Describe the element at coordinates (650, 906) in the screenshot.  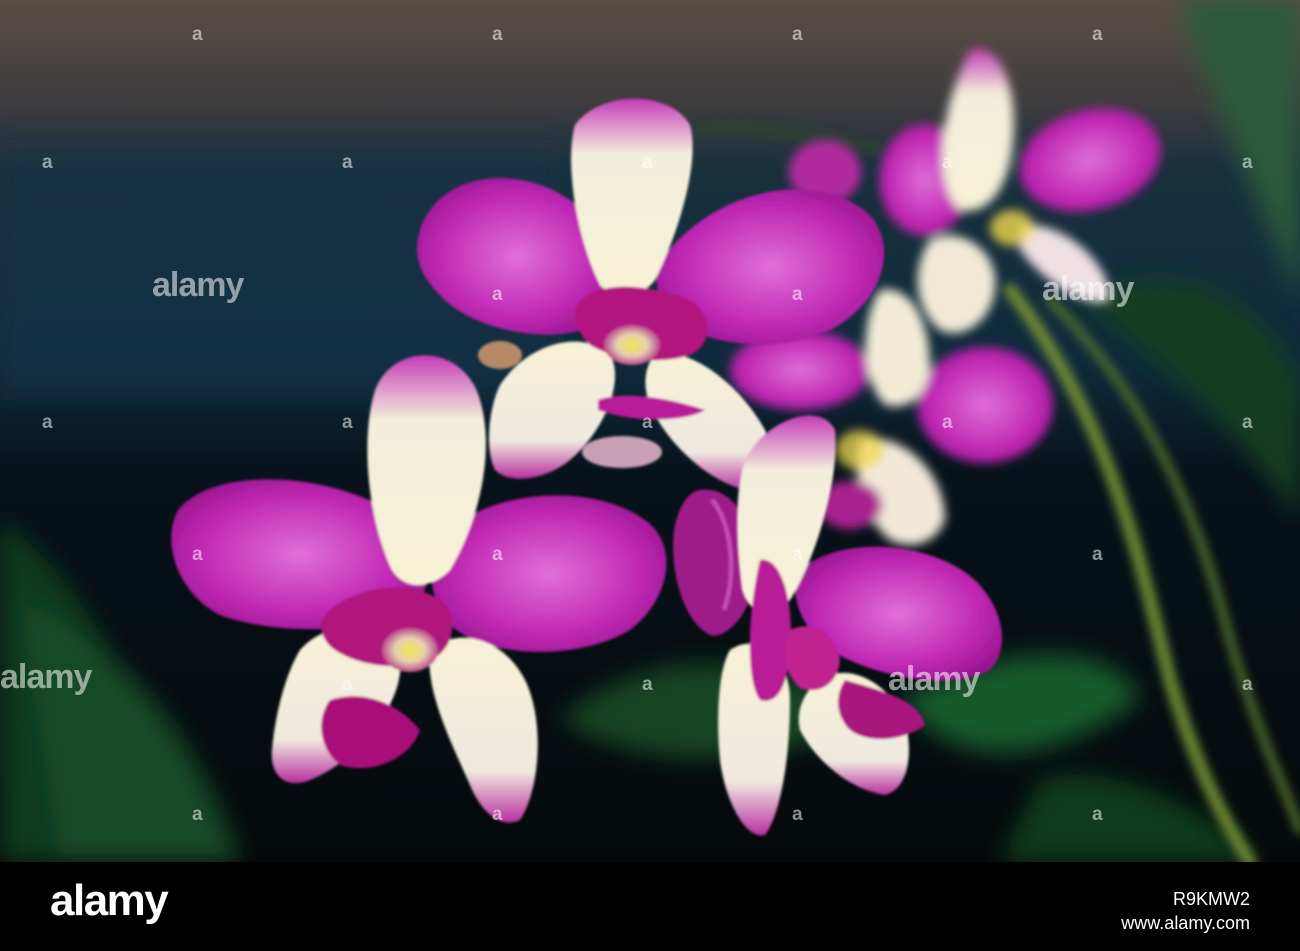
I see `footer-bar: alamy R9KMW2 www.alamy.com` at that location.